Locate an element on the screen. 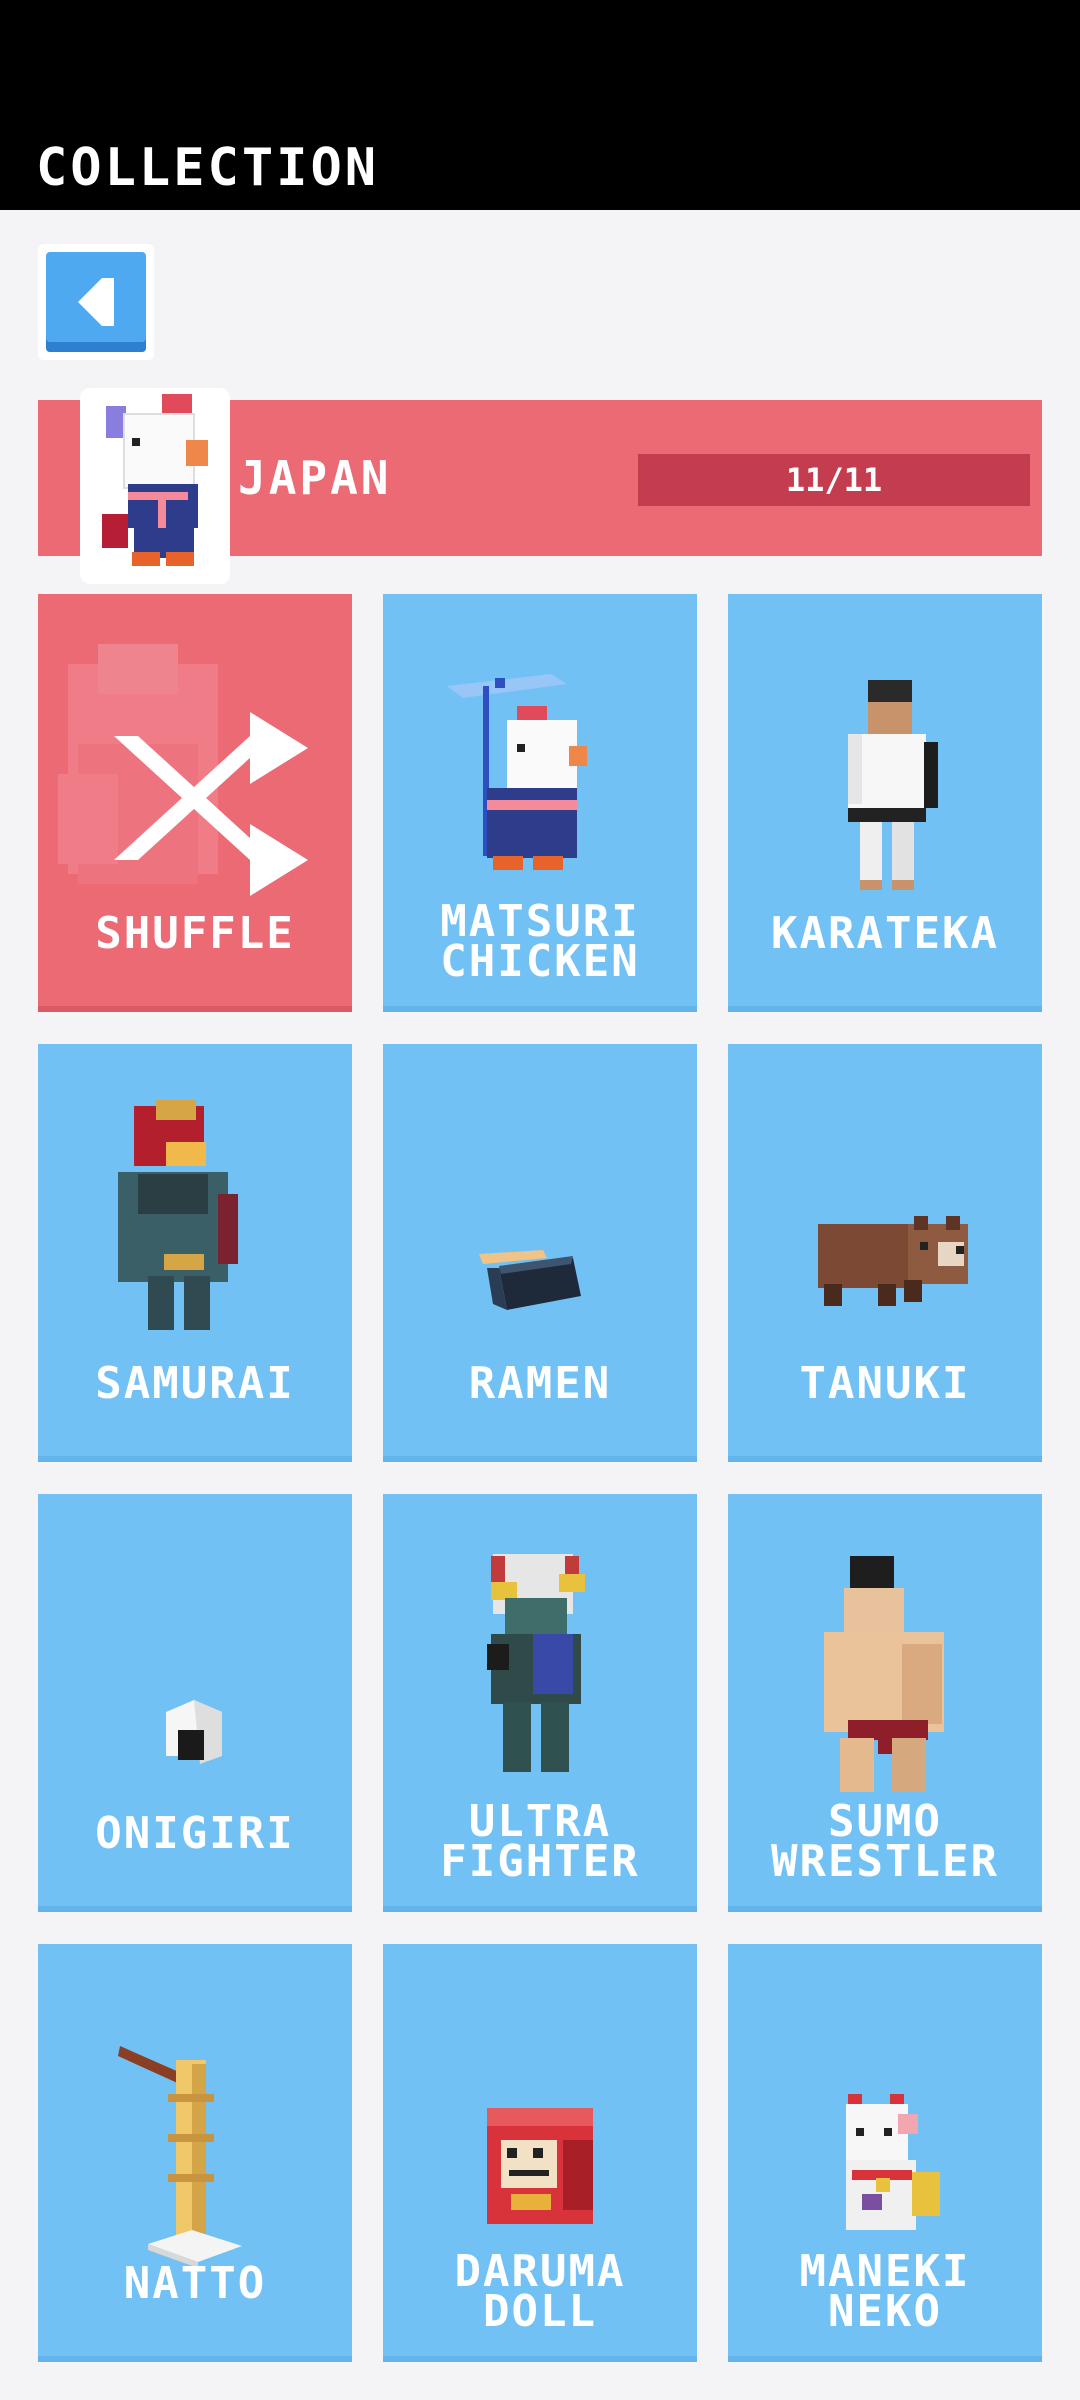 The height and width of the screenshot is (2400, 1080). character-card-tanuki: TANUKI is located at coordinates (885, 1253).